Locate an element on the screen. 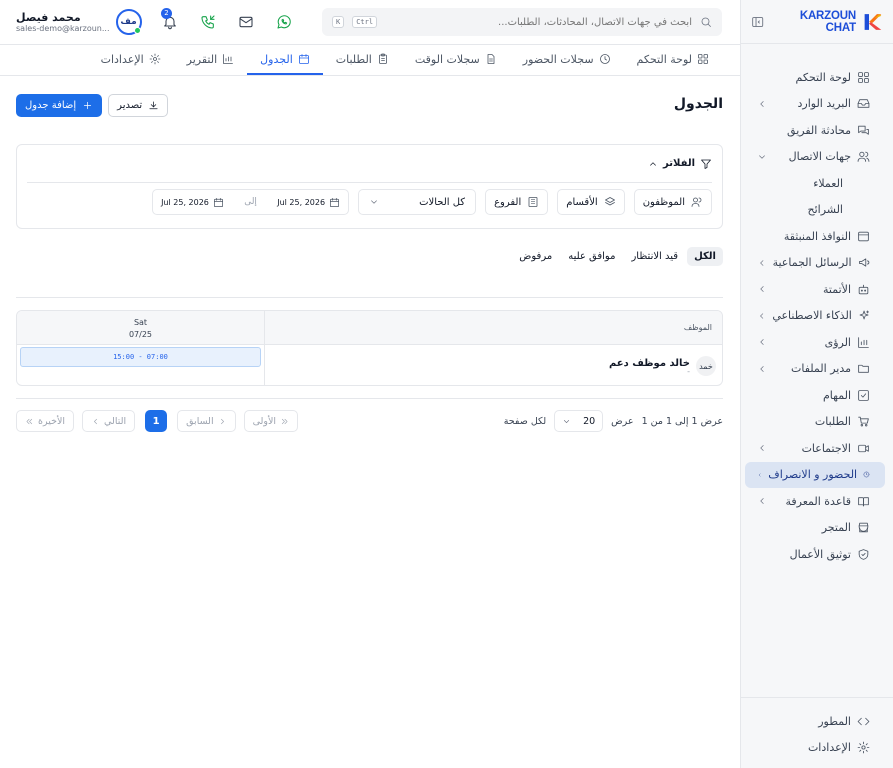 The width and height of the screenshot is (893, 768). departments-filter: الأقسام is located at coordinates (591, 202).